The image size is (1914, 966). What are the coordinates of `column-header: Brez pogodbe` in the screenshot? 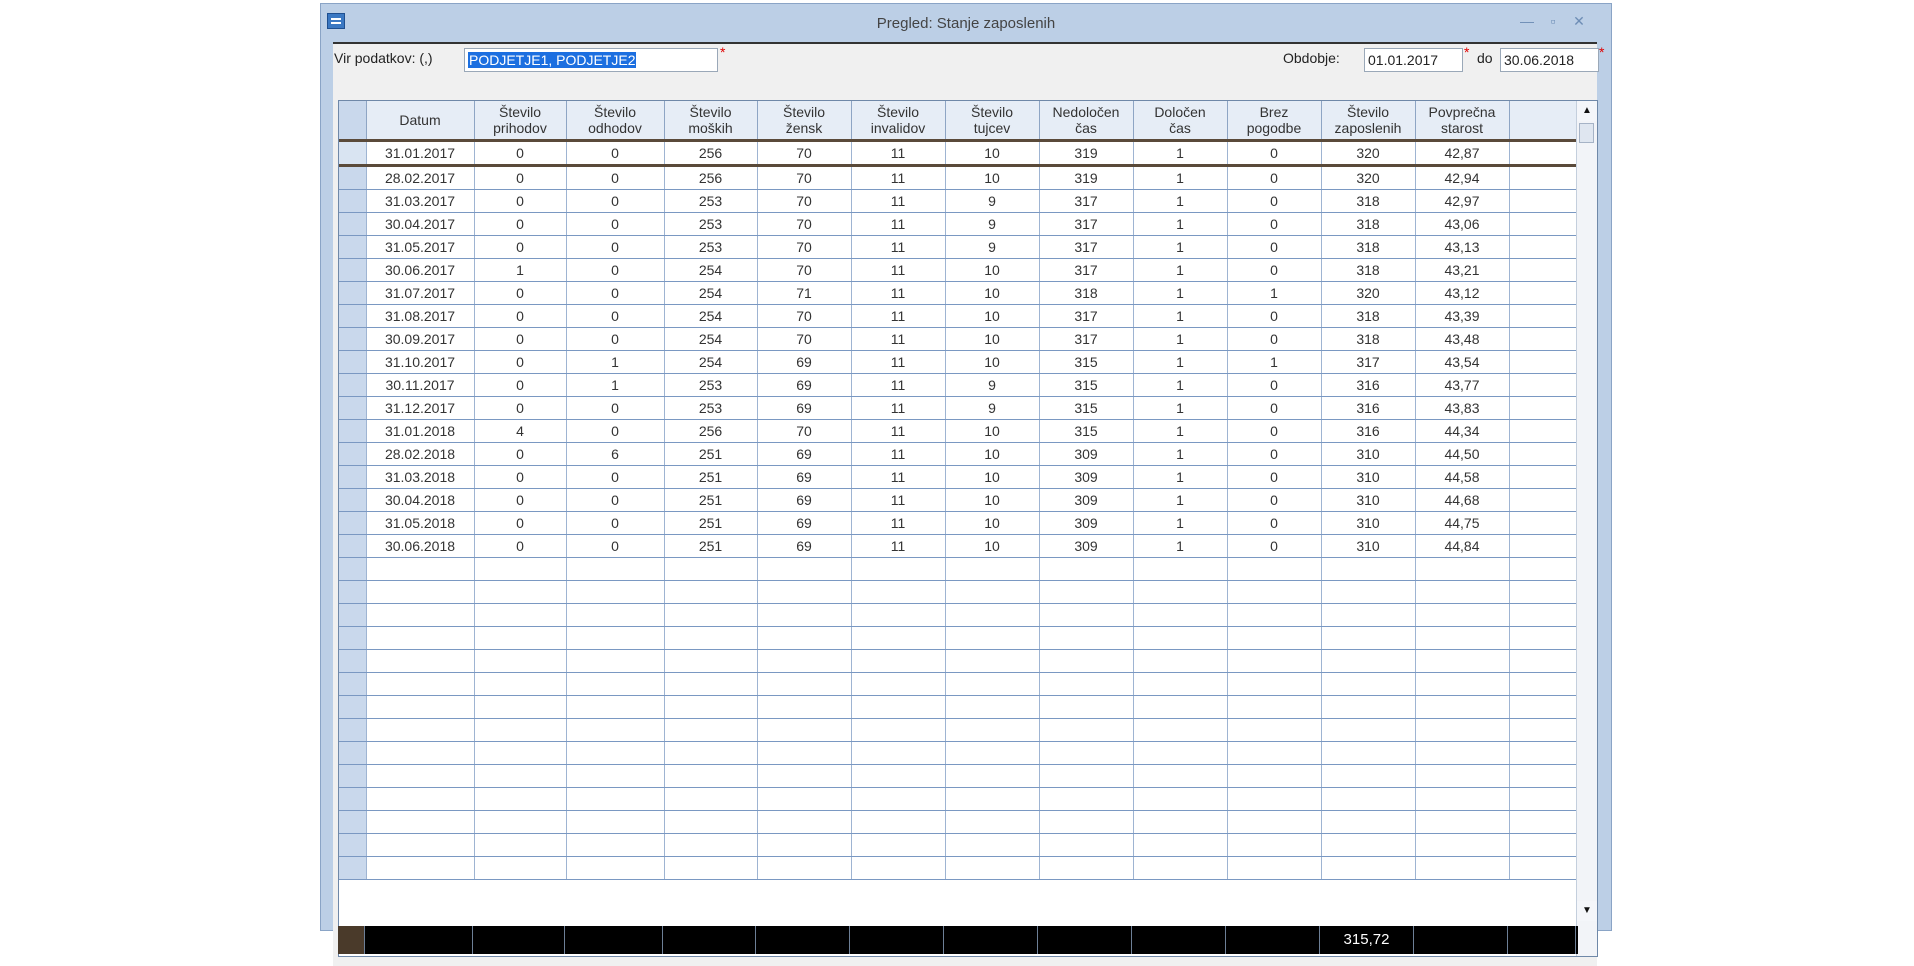 It's located at (1274, 121).